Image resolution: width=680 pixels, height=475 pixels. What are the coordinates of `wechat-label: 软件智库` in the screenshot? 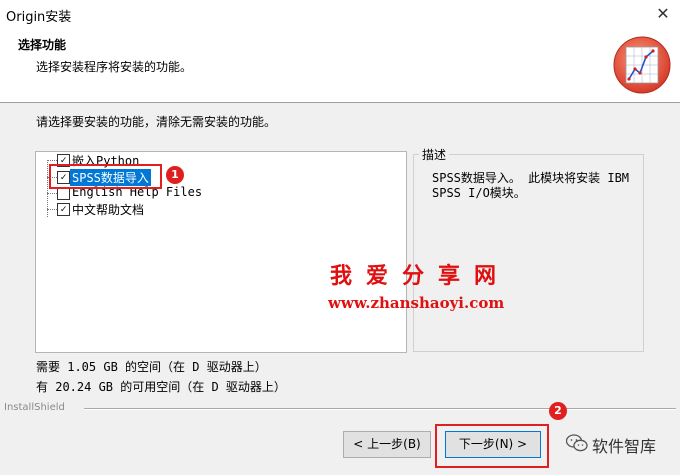 It's located at (624, 446).